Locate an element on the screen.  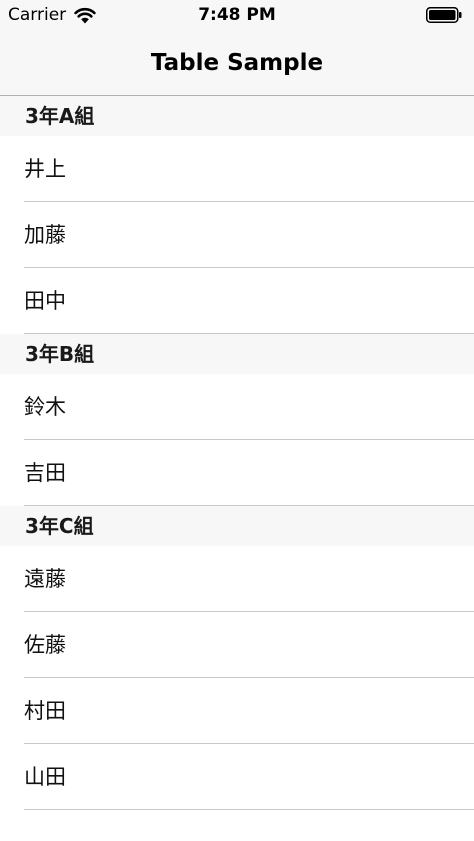
navigation-bar: Table Sample is located at coordinates (237, 63).